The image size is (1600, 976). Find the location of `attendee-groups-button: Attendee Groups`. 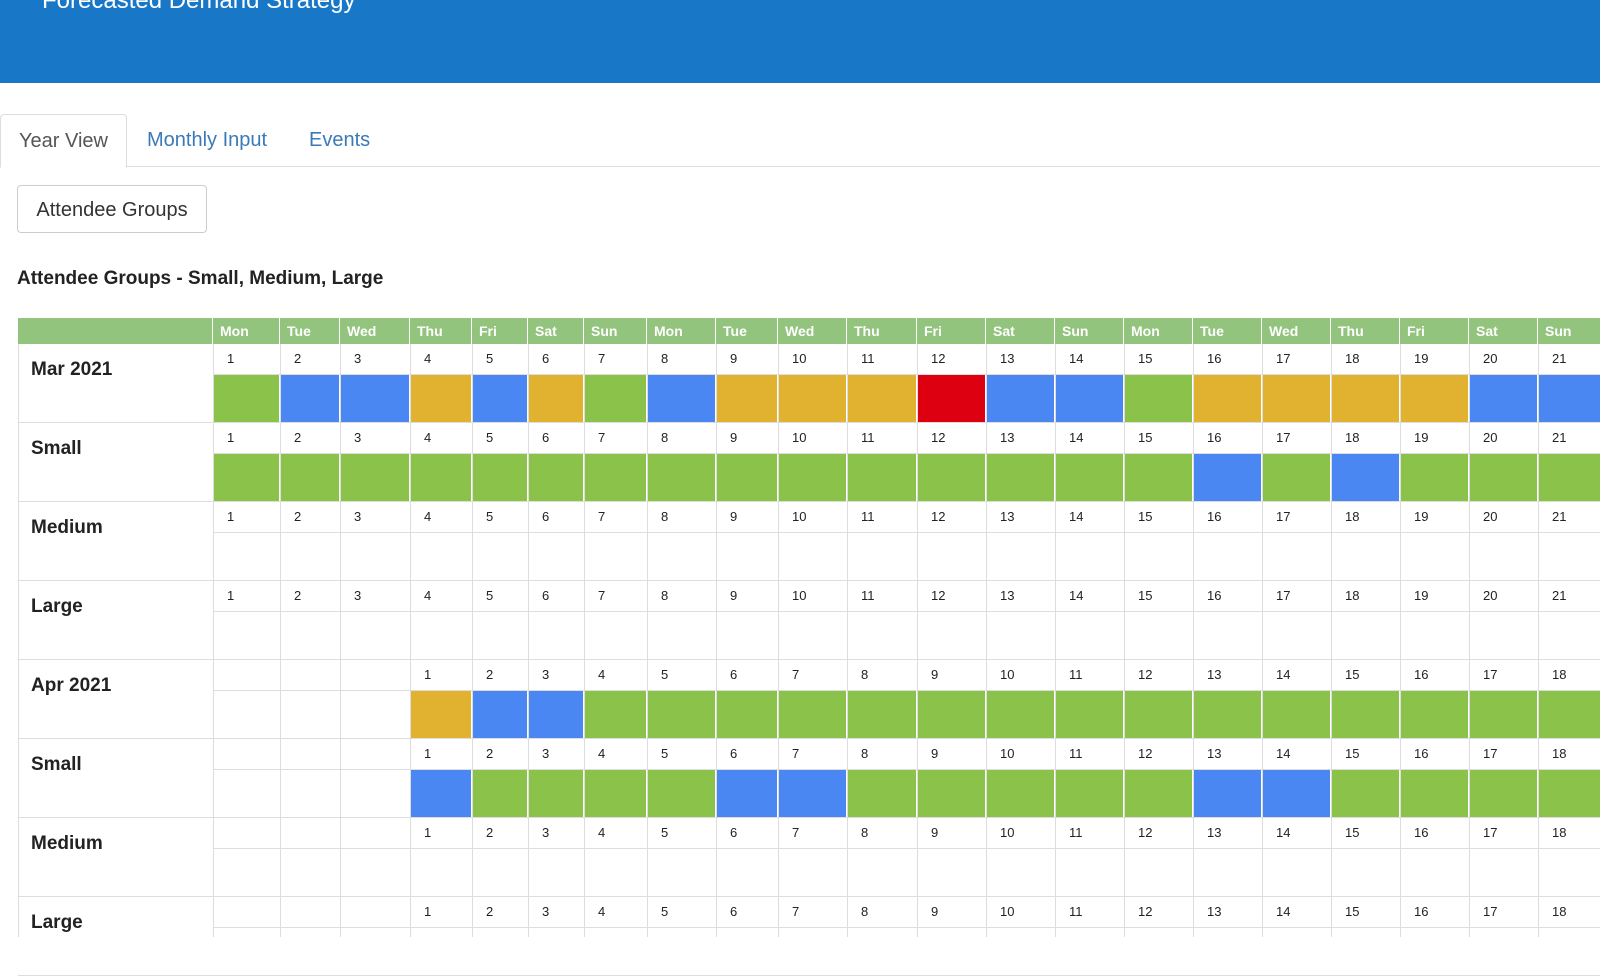

attendee-groups-button: Attendee Groups is located at coordinates (112, 209).